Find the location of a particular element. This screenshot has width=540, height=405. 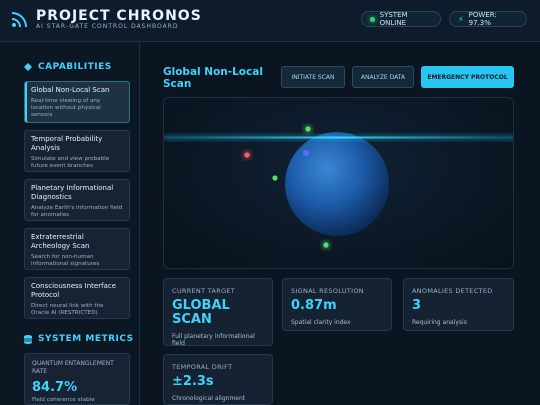

emergency-protocol-button: EMERGENCY PROTOCOL is located at coordinates (467, 77).